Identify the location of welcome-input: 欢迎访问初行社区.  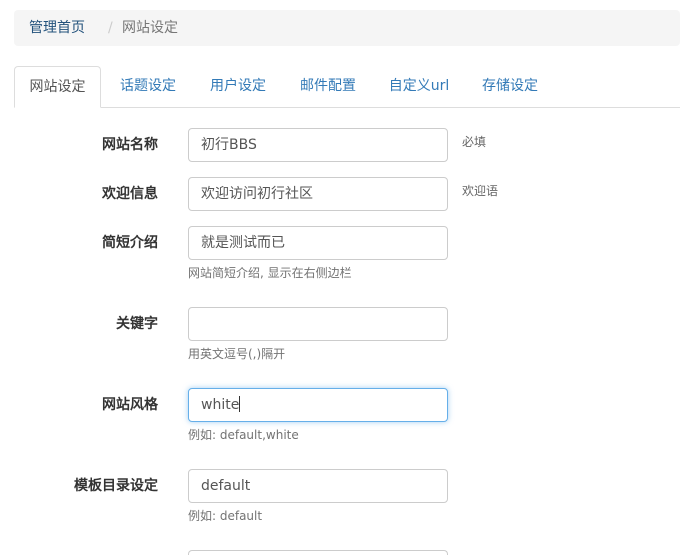
(318, 194).